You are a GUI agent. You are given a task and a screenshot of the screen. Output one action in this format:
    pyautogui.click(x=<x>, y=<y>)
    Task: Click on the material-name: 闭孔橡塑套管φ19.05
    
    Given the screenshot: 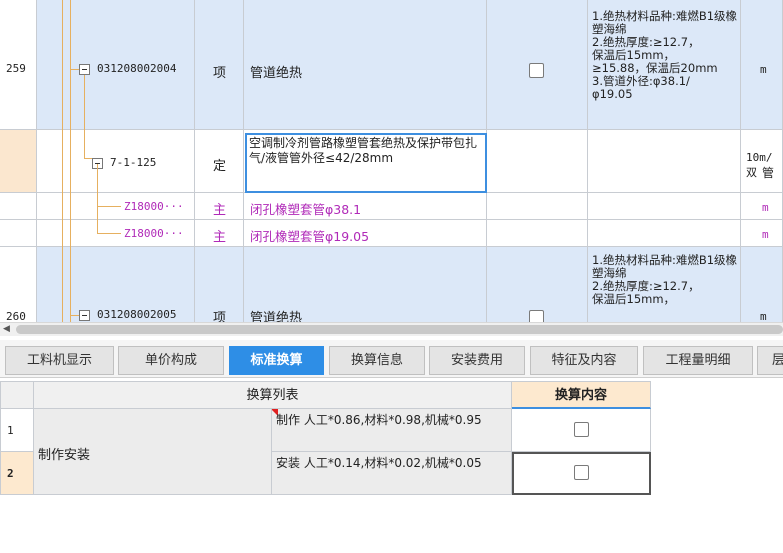 What is the action you would take?
    pyautogui.click(x=309, y=235)
    